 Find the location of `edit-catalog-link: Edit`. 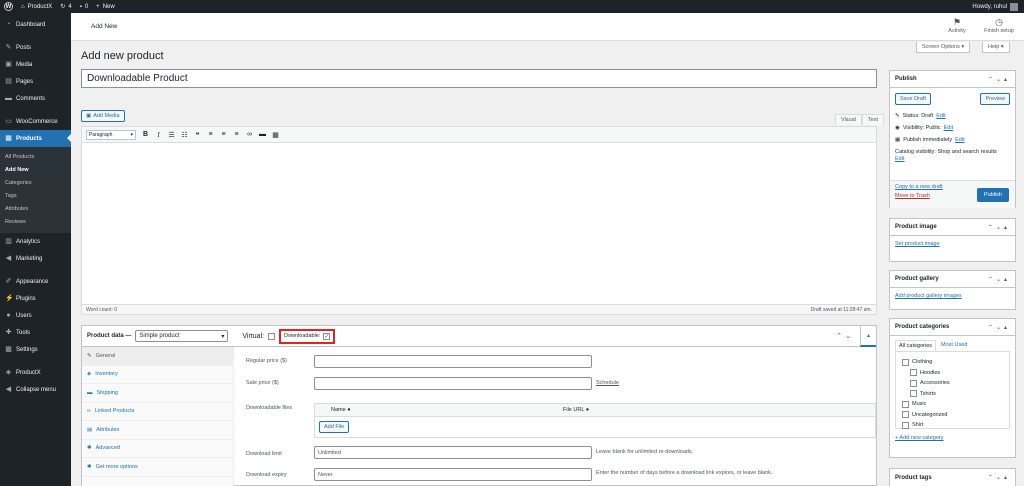

edit-catalog-link: Edit is located at coordinates (899, 159).